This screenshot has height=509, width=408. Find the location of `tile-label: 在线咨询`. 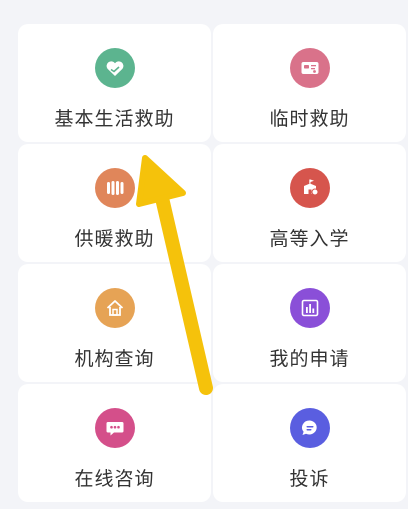

tile-label: 在线咨询 is located at coordinates (114, 479).